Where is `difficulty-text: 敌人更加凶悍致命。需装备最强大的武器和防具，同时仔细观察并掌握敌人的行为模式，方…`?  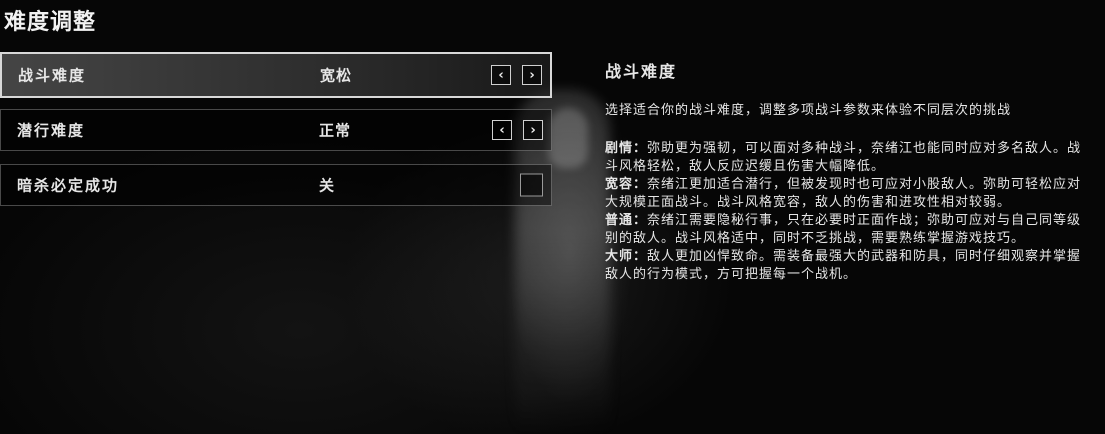 difficulty-text: 敌人更加凶悍致命。需装备最强大的武器和防具，同时仔细观察并掌握敌人的行为模式，方… is located at coordinates (843, 265).